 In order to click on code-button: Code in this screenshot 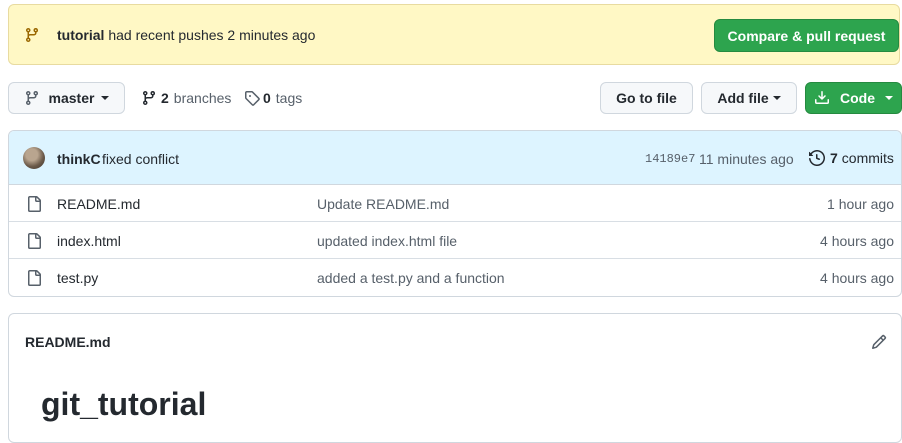, I will do `click(853, 98)`.